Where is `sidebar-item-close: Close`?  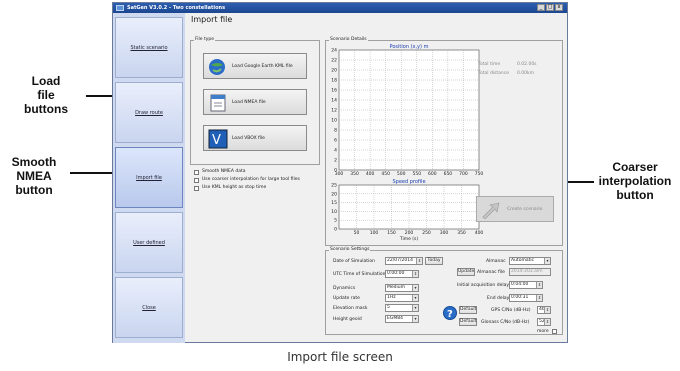 sidebar-item-close: Close is located at coordinates (149, 307).